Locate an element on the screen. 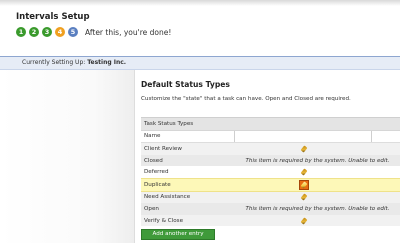 This screenshot has height=243, width=400. row-name: Deferred is located at coordinates (156, 172).